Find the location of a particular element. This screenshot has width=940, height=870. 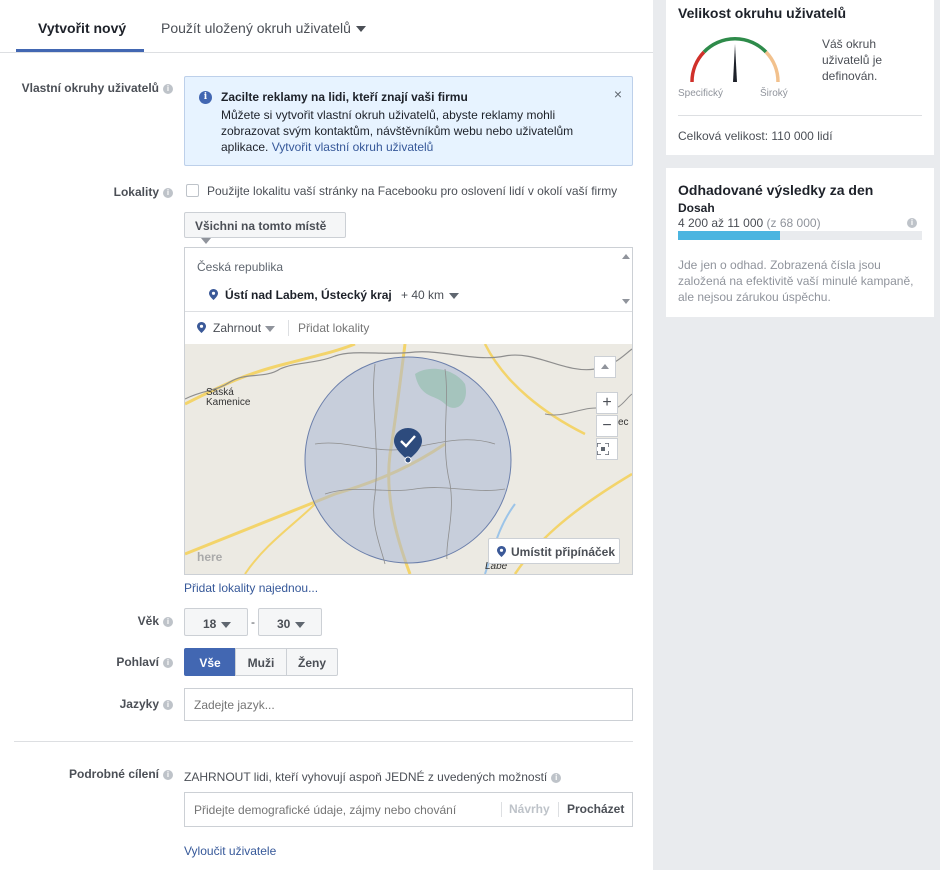

selected-country: Česká republika is located at coordinates (240, 267).